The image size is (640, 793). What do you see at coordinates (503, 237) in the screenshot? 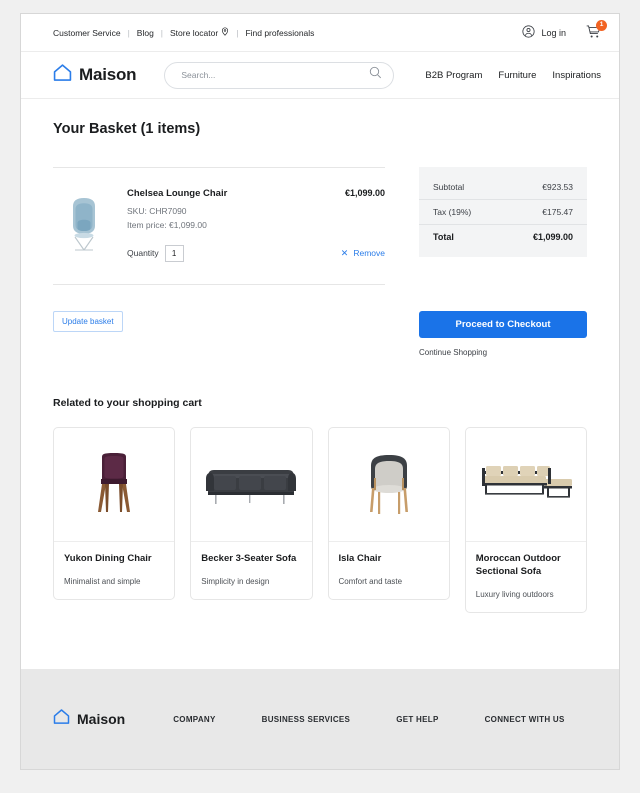
I see `summary-row-total: Total €1,099.00` at bounding box center [503, 237].